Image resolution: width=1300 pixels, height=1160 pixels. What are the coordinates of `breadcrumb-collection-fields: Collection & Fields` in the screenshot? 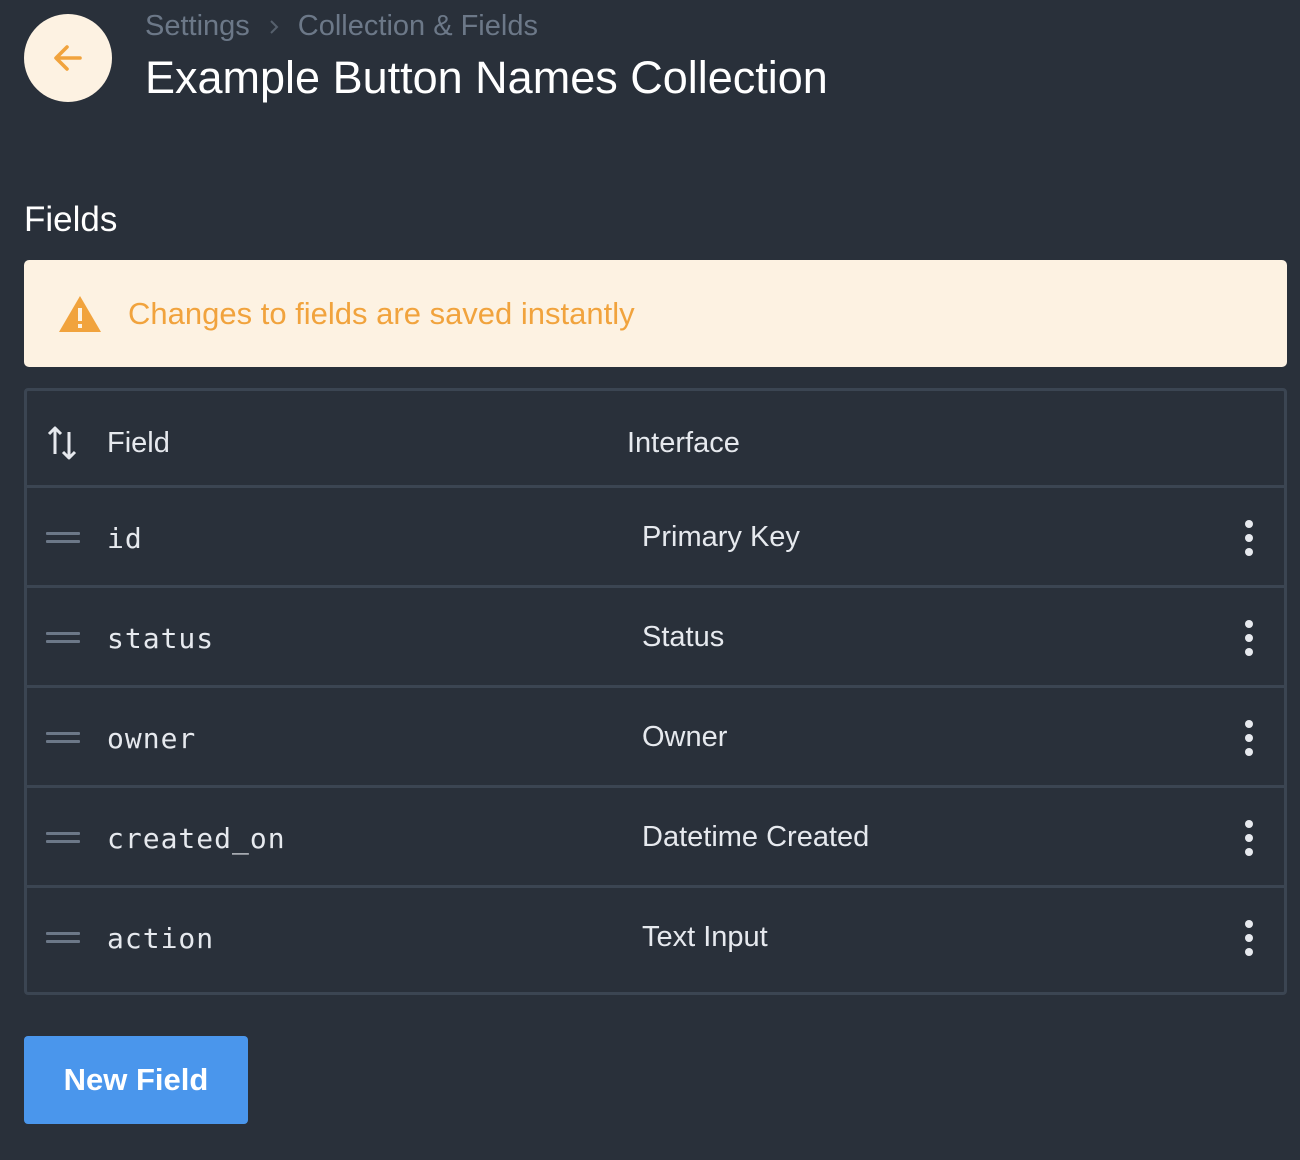 It's located at (418, 26).